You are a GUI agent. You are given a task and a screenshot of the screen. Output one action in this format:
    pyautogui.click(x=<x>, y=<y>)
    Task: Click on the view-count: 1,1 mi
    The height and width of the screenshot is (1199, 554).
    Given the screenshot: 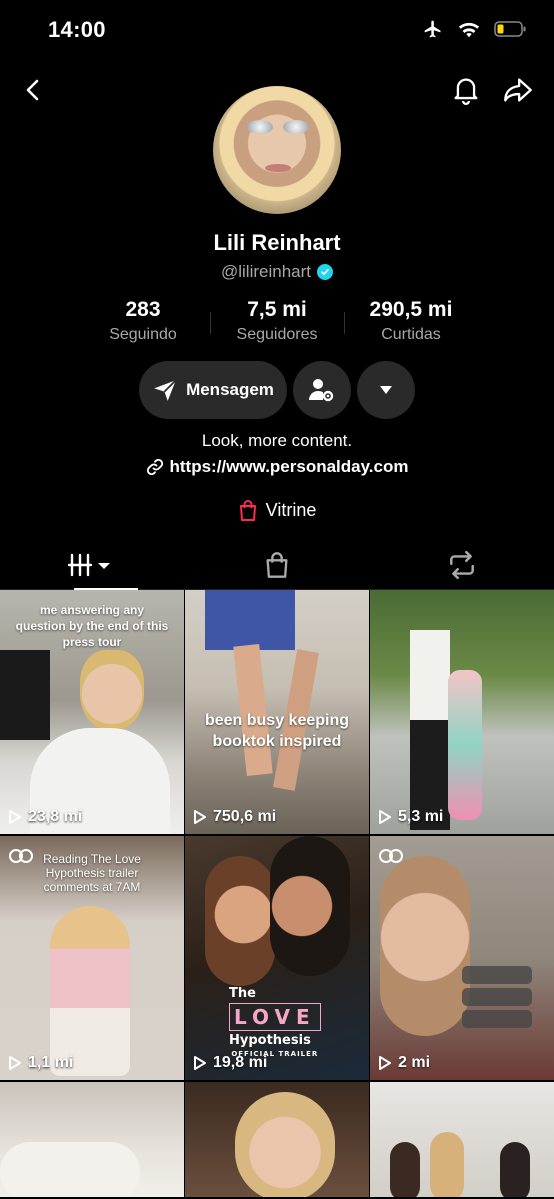 What is the action you would take?
    pyautogui.click(x=40, y=1063)
    